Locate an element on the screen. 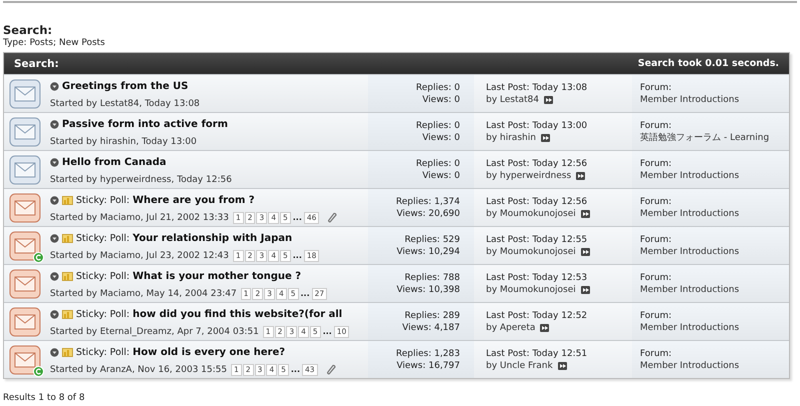  last-post-time: Last Post: Today 13:00 is located at coordinates (537, 126).